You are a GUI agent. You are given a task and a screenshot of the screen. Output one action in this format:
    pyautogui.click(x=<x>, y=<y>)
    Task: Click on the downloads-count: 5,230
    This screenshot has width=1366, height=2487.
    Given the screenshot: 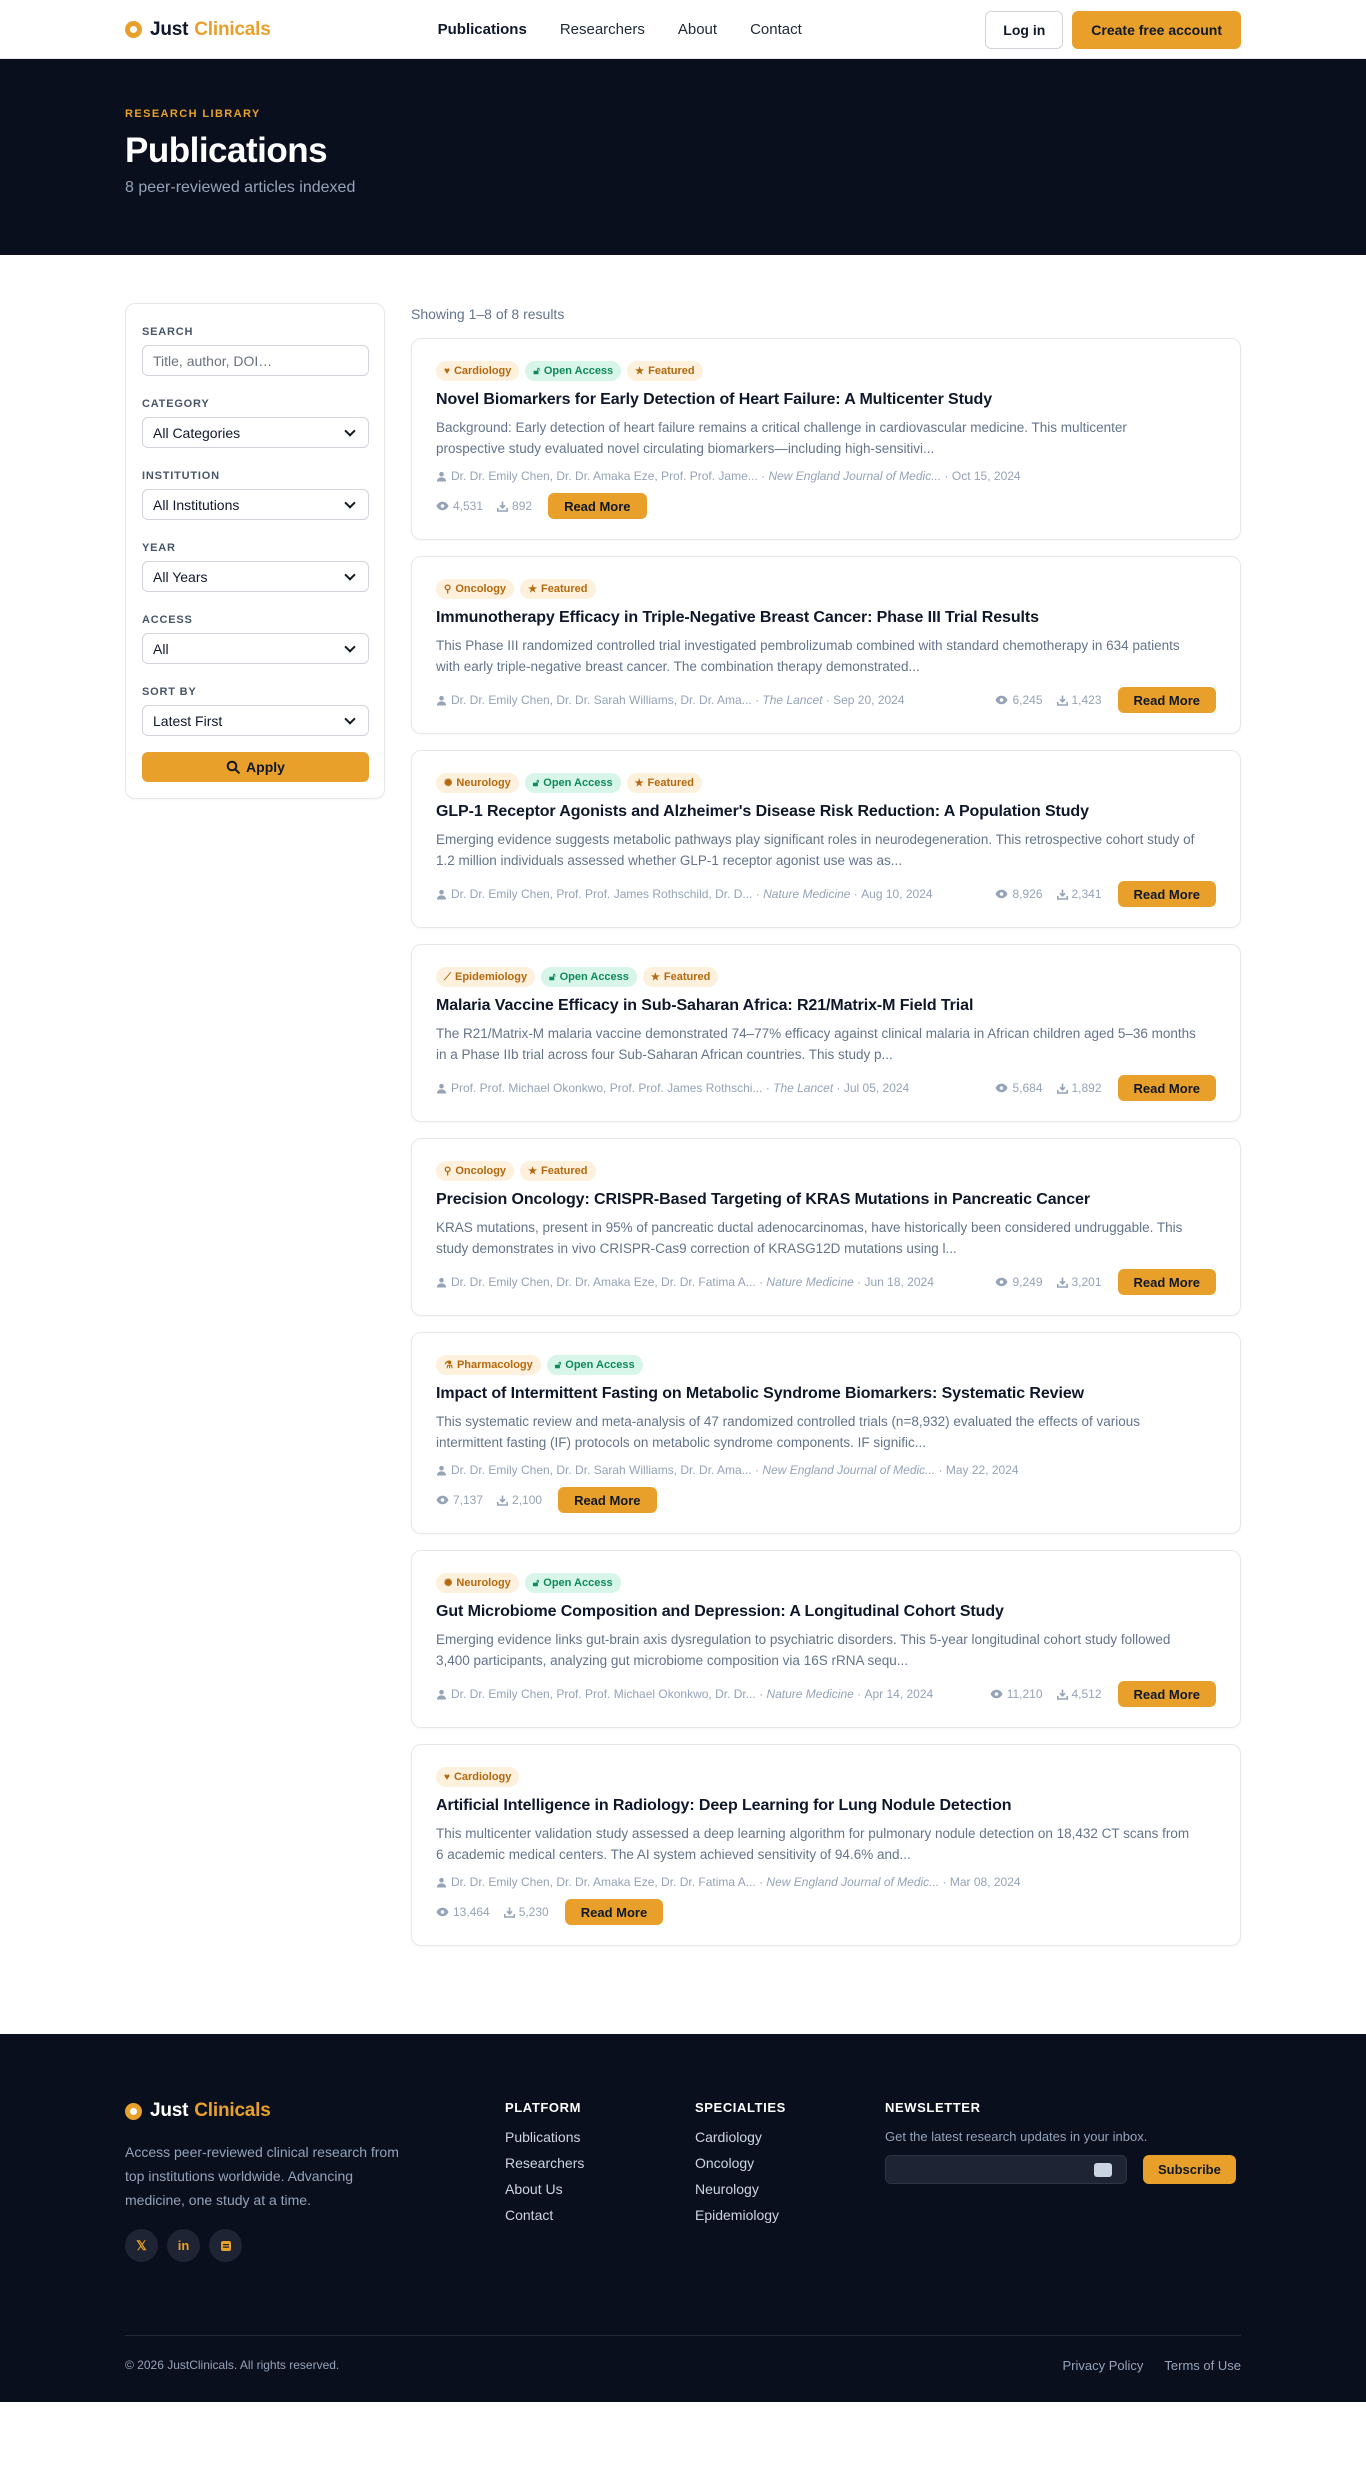 What is the action you would take?
    pyautogui.click(x=526, y=1912)
    